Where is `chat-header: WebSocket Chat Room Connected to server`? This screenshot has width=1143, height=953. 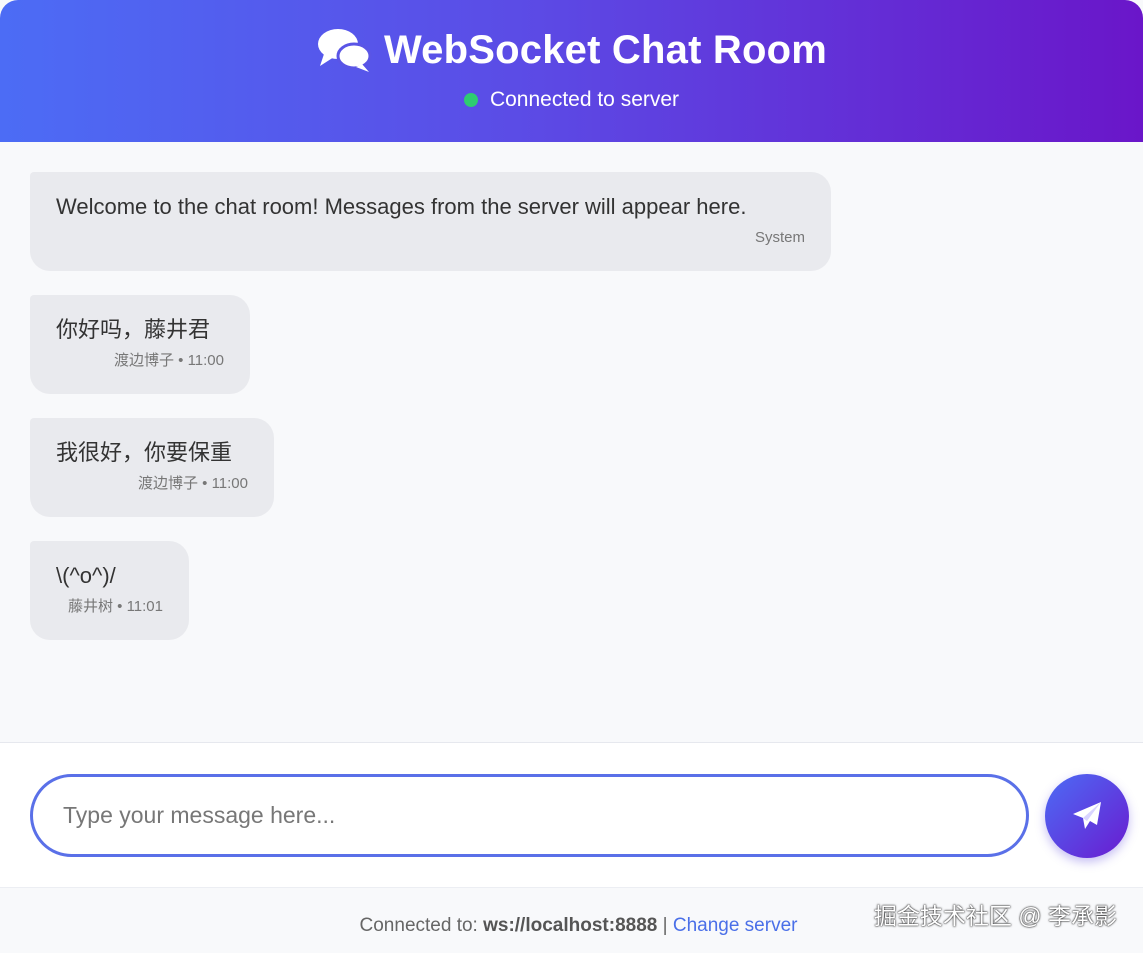 chat-header: WebSocket Chat Room Connected to server is located at coordinates (571, 71).